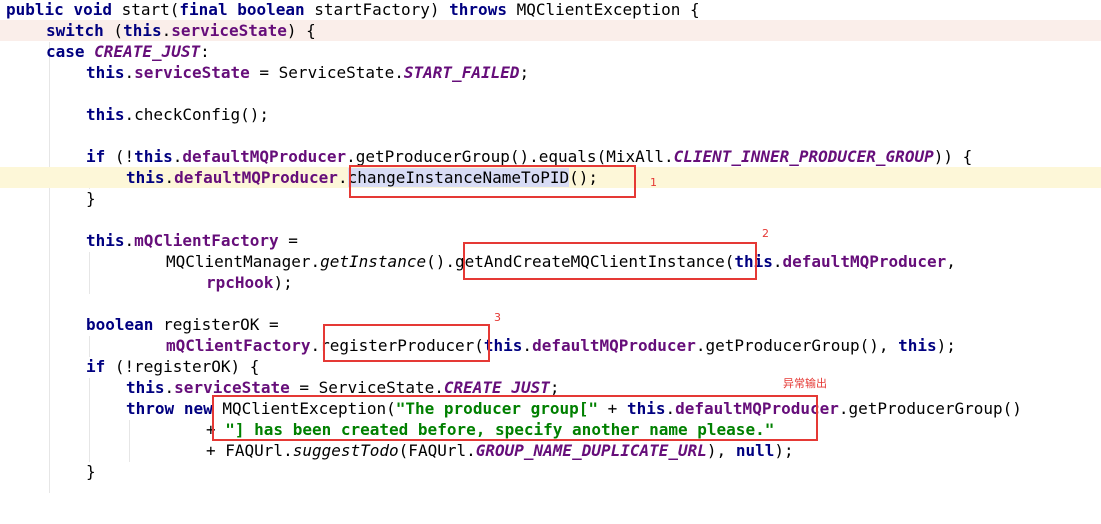 The width and height of the screenshot is (1101, 524). I want to click on code-text: startFactory), so click(377, 9).